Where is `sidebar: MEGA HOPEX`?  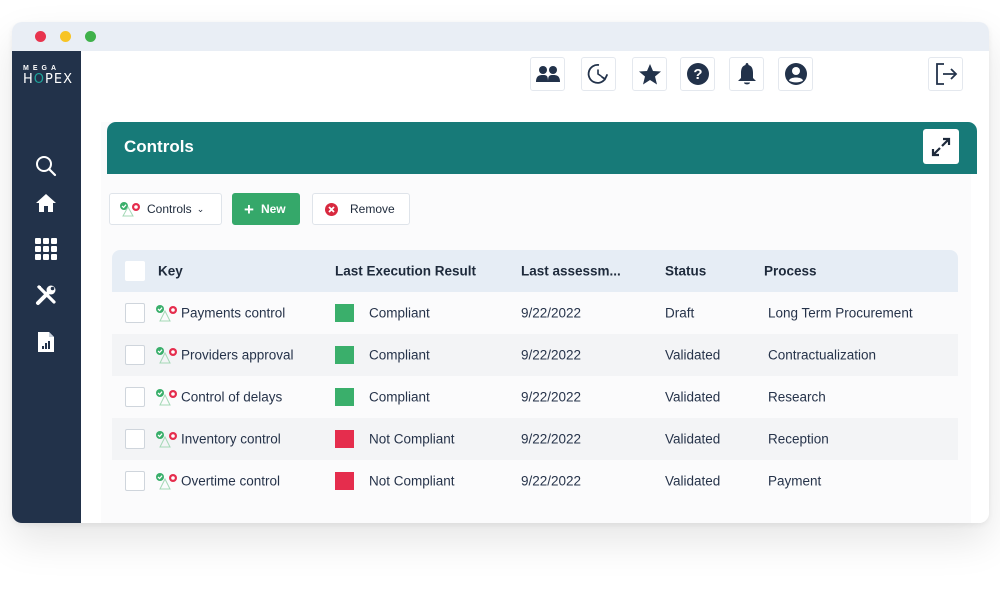
sidebar: MEGA HOPEX is located at coordinates (46, 287).